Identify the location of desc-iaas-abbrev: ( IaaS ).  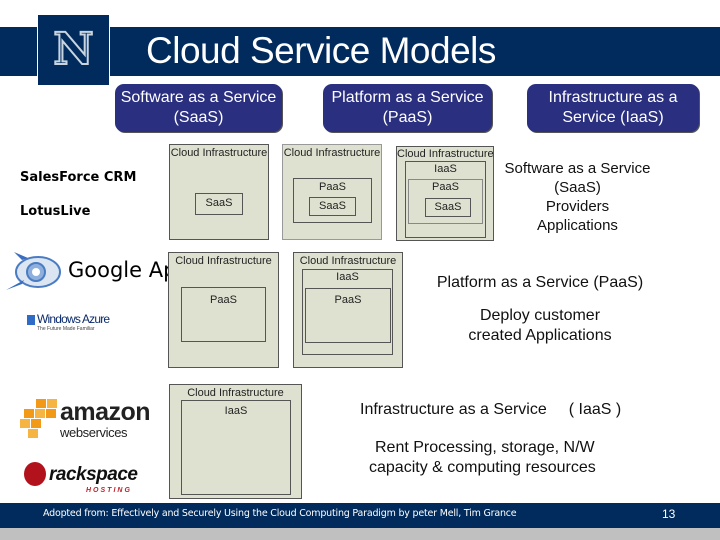
(595, 409).